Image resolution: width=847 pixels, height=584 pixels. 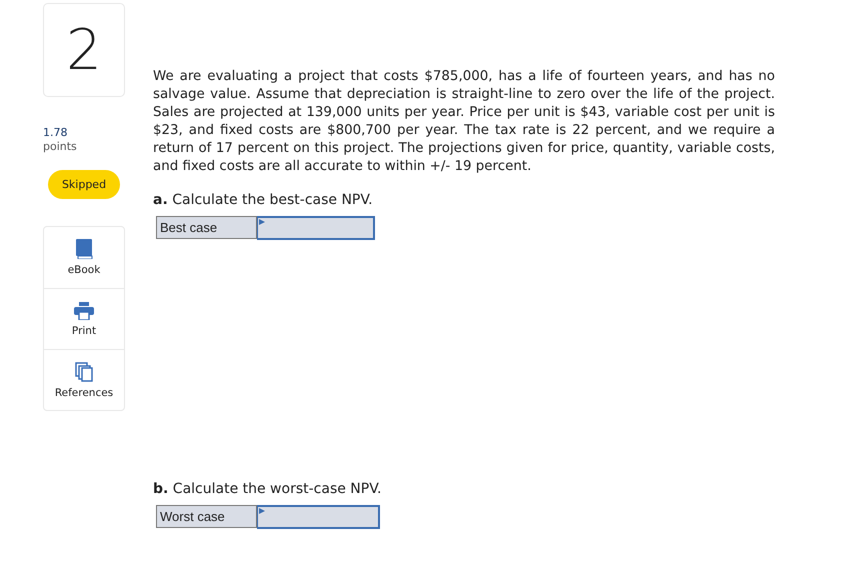 I want to click on part-prompt: a. Calculate the best-case NPV., so click(x=263, y=200).